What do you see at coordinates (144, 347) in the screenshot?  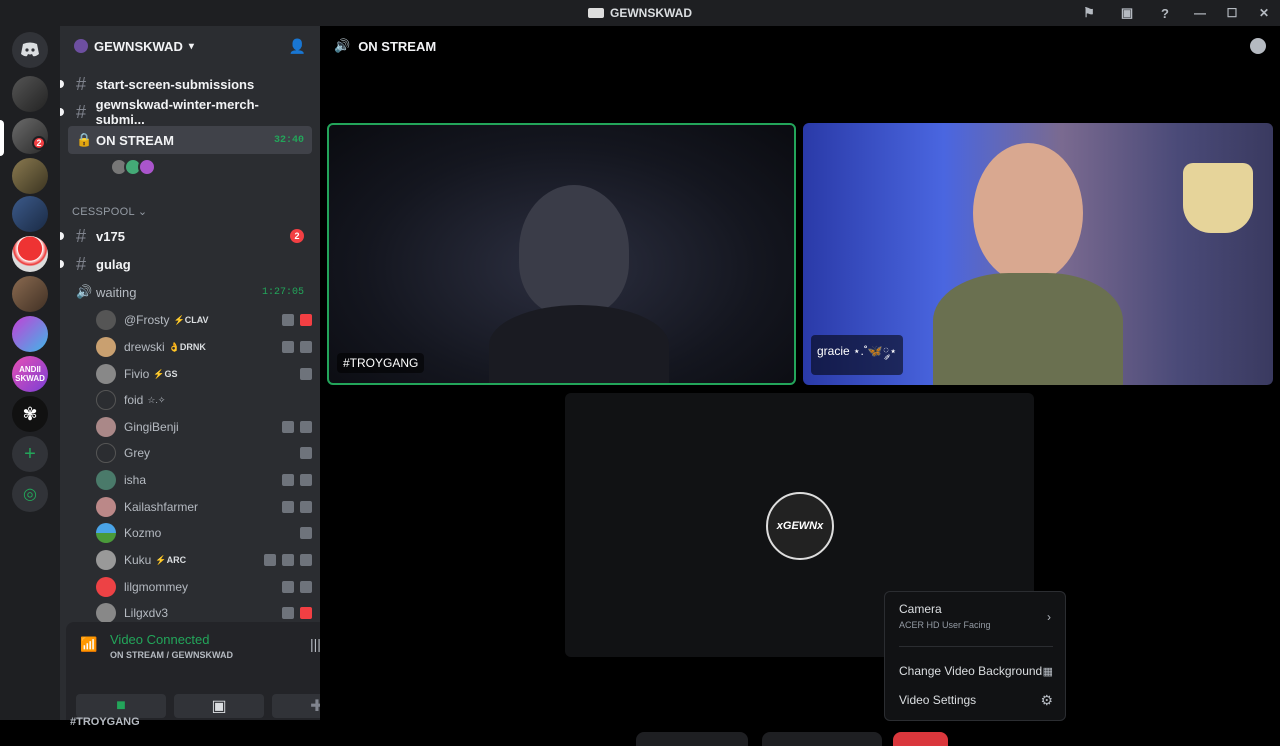 I see `user-name: drewski` at bounding box center [144, 347].